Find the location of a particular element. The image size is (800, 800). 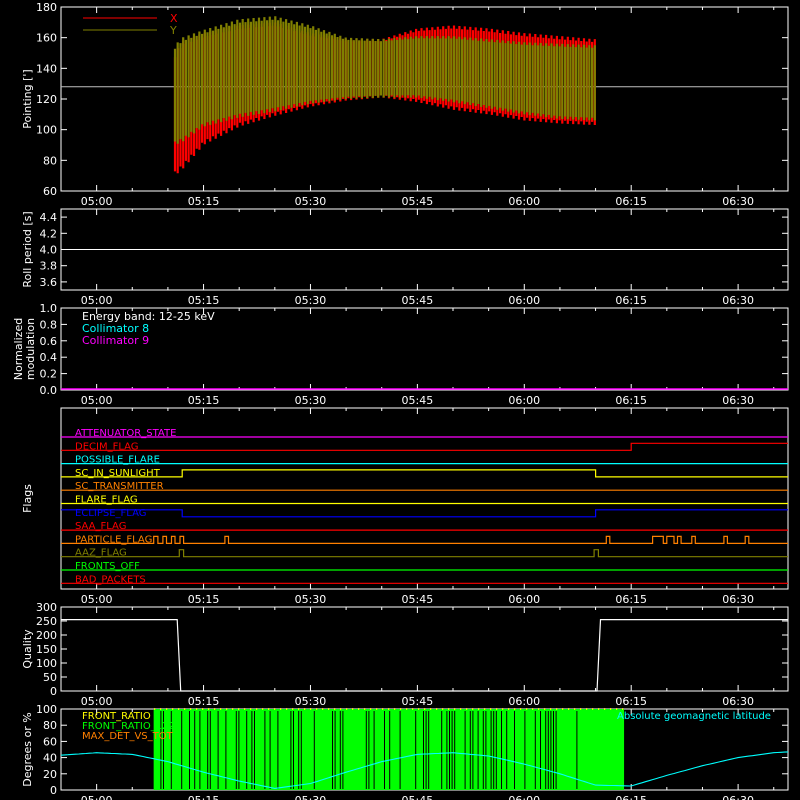

modulation-xtick-label: 05:30 is located at coordinates (311, 400).